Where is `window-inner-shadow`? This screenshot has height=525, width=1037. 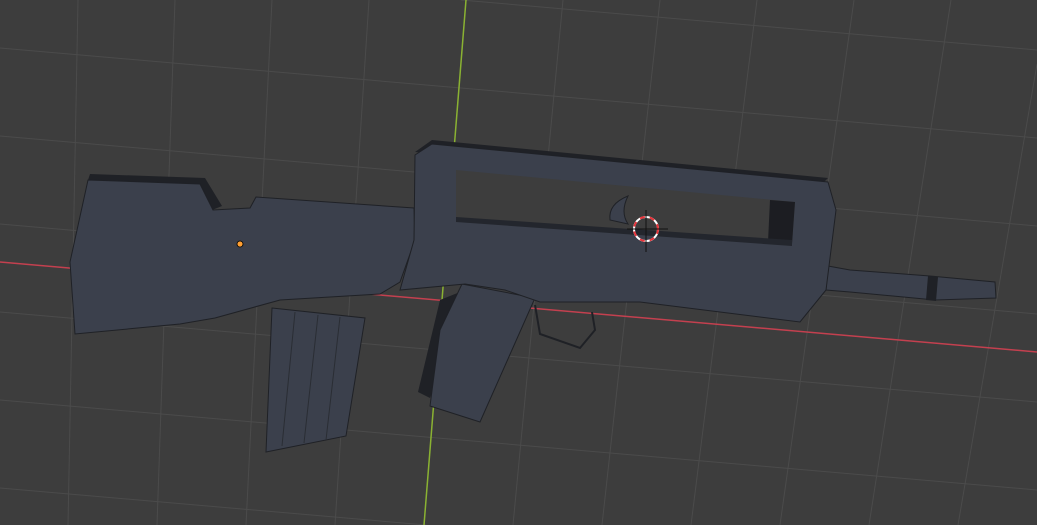
window-inner-shadow is located at coordinates (781, 222).